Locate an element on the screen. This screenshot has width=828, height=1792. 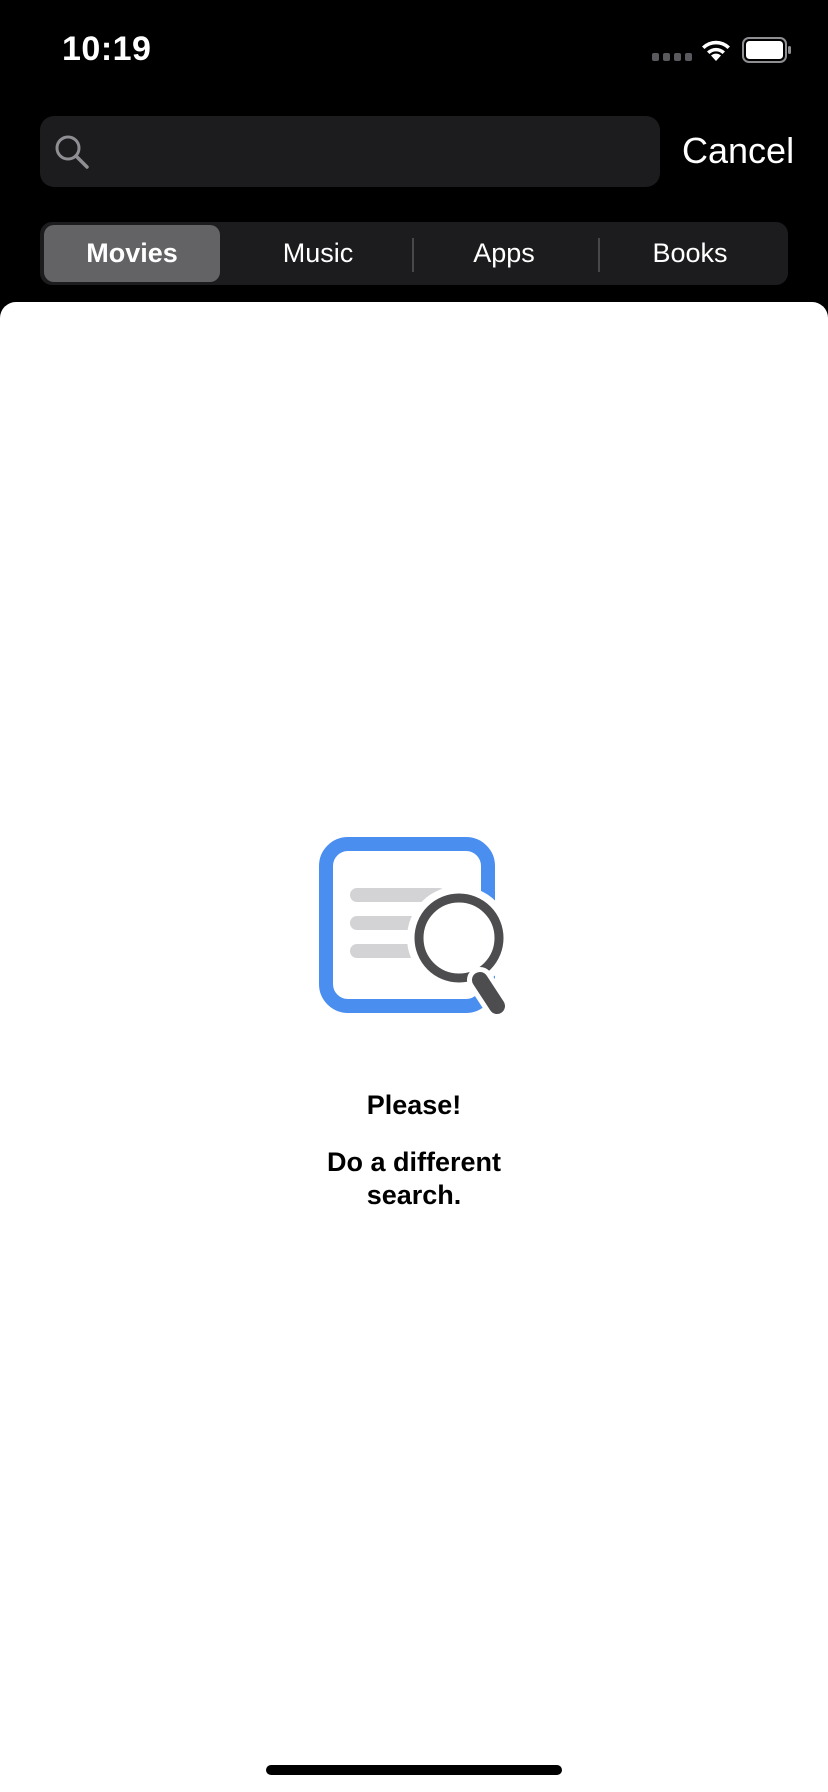
tab-movies: Movies is located at coordinates (132, 253).